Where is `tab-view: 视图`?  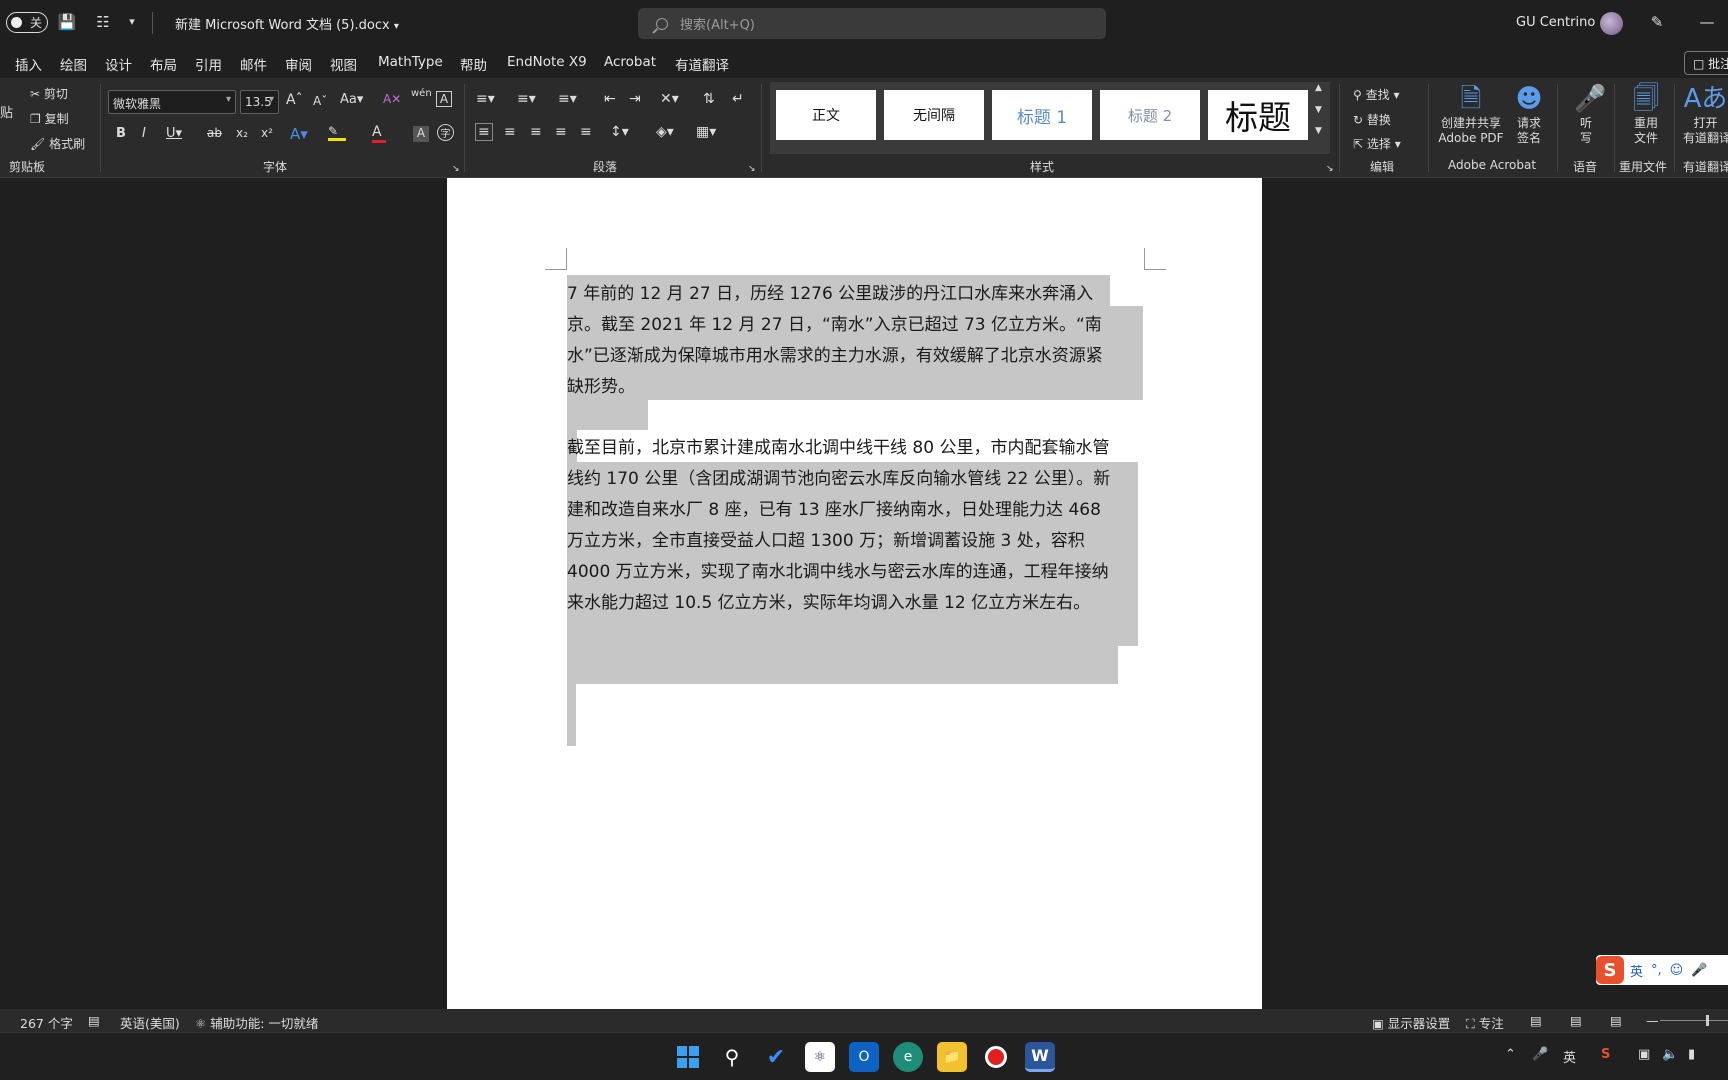
tab-view: 视图 is located at coordinates (343, 64).